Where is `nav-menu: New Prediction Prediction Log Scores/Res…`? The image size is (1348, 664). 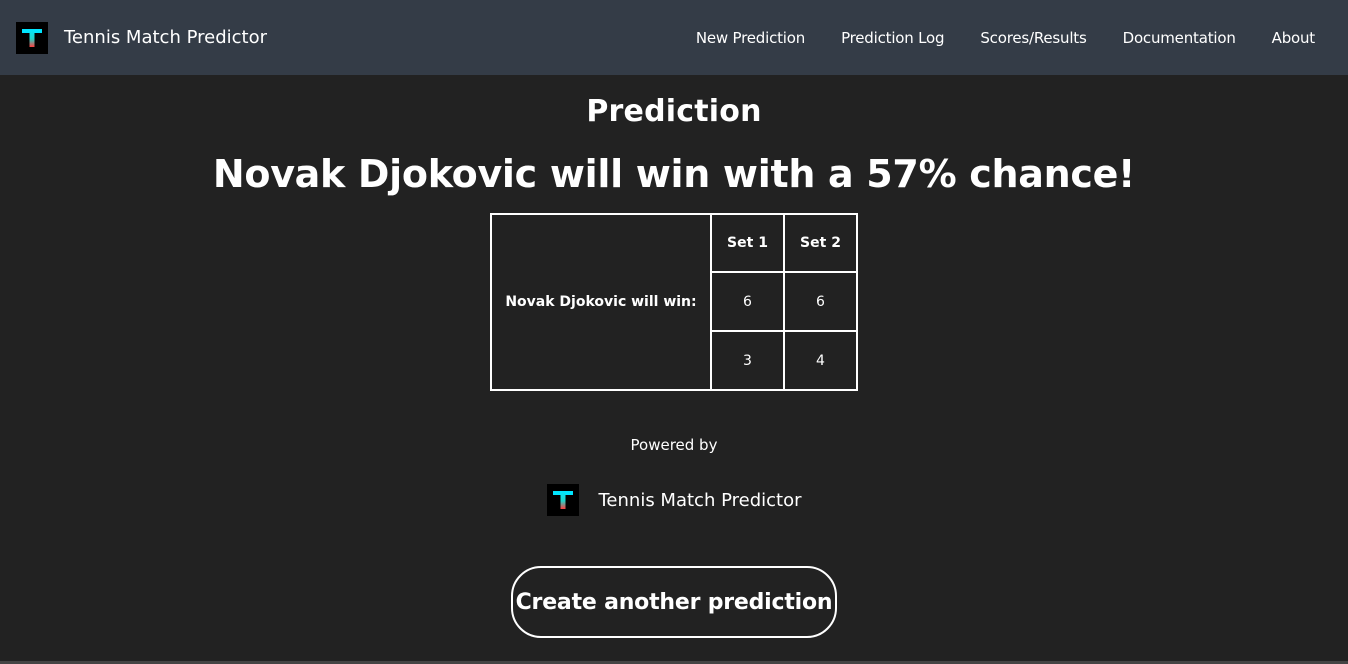 nav-menu: New Prediction Prediction Log Scores/Res… is located at coordinates (1005, 38).